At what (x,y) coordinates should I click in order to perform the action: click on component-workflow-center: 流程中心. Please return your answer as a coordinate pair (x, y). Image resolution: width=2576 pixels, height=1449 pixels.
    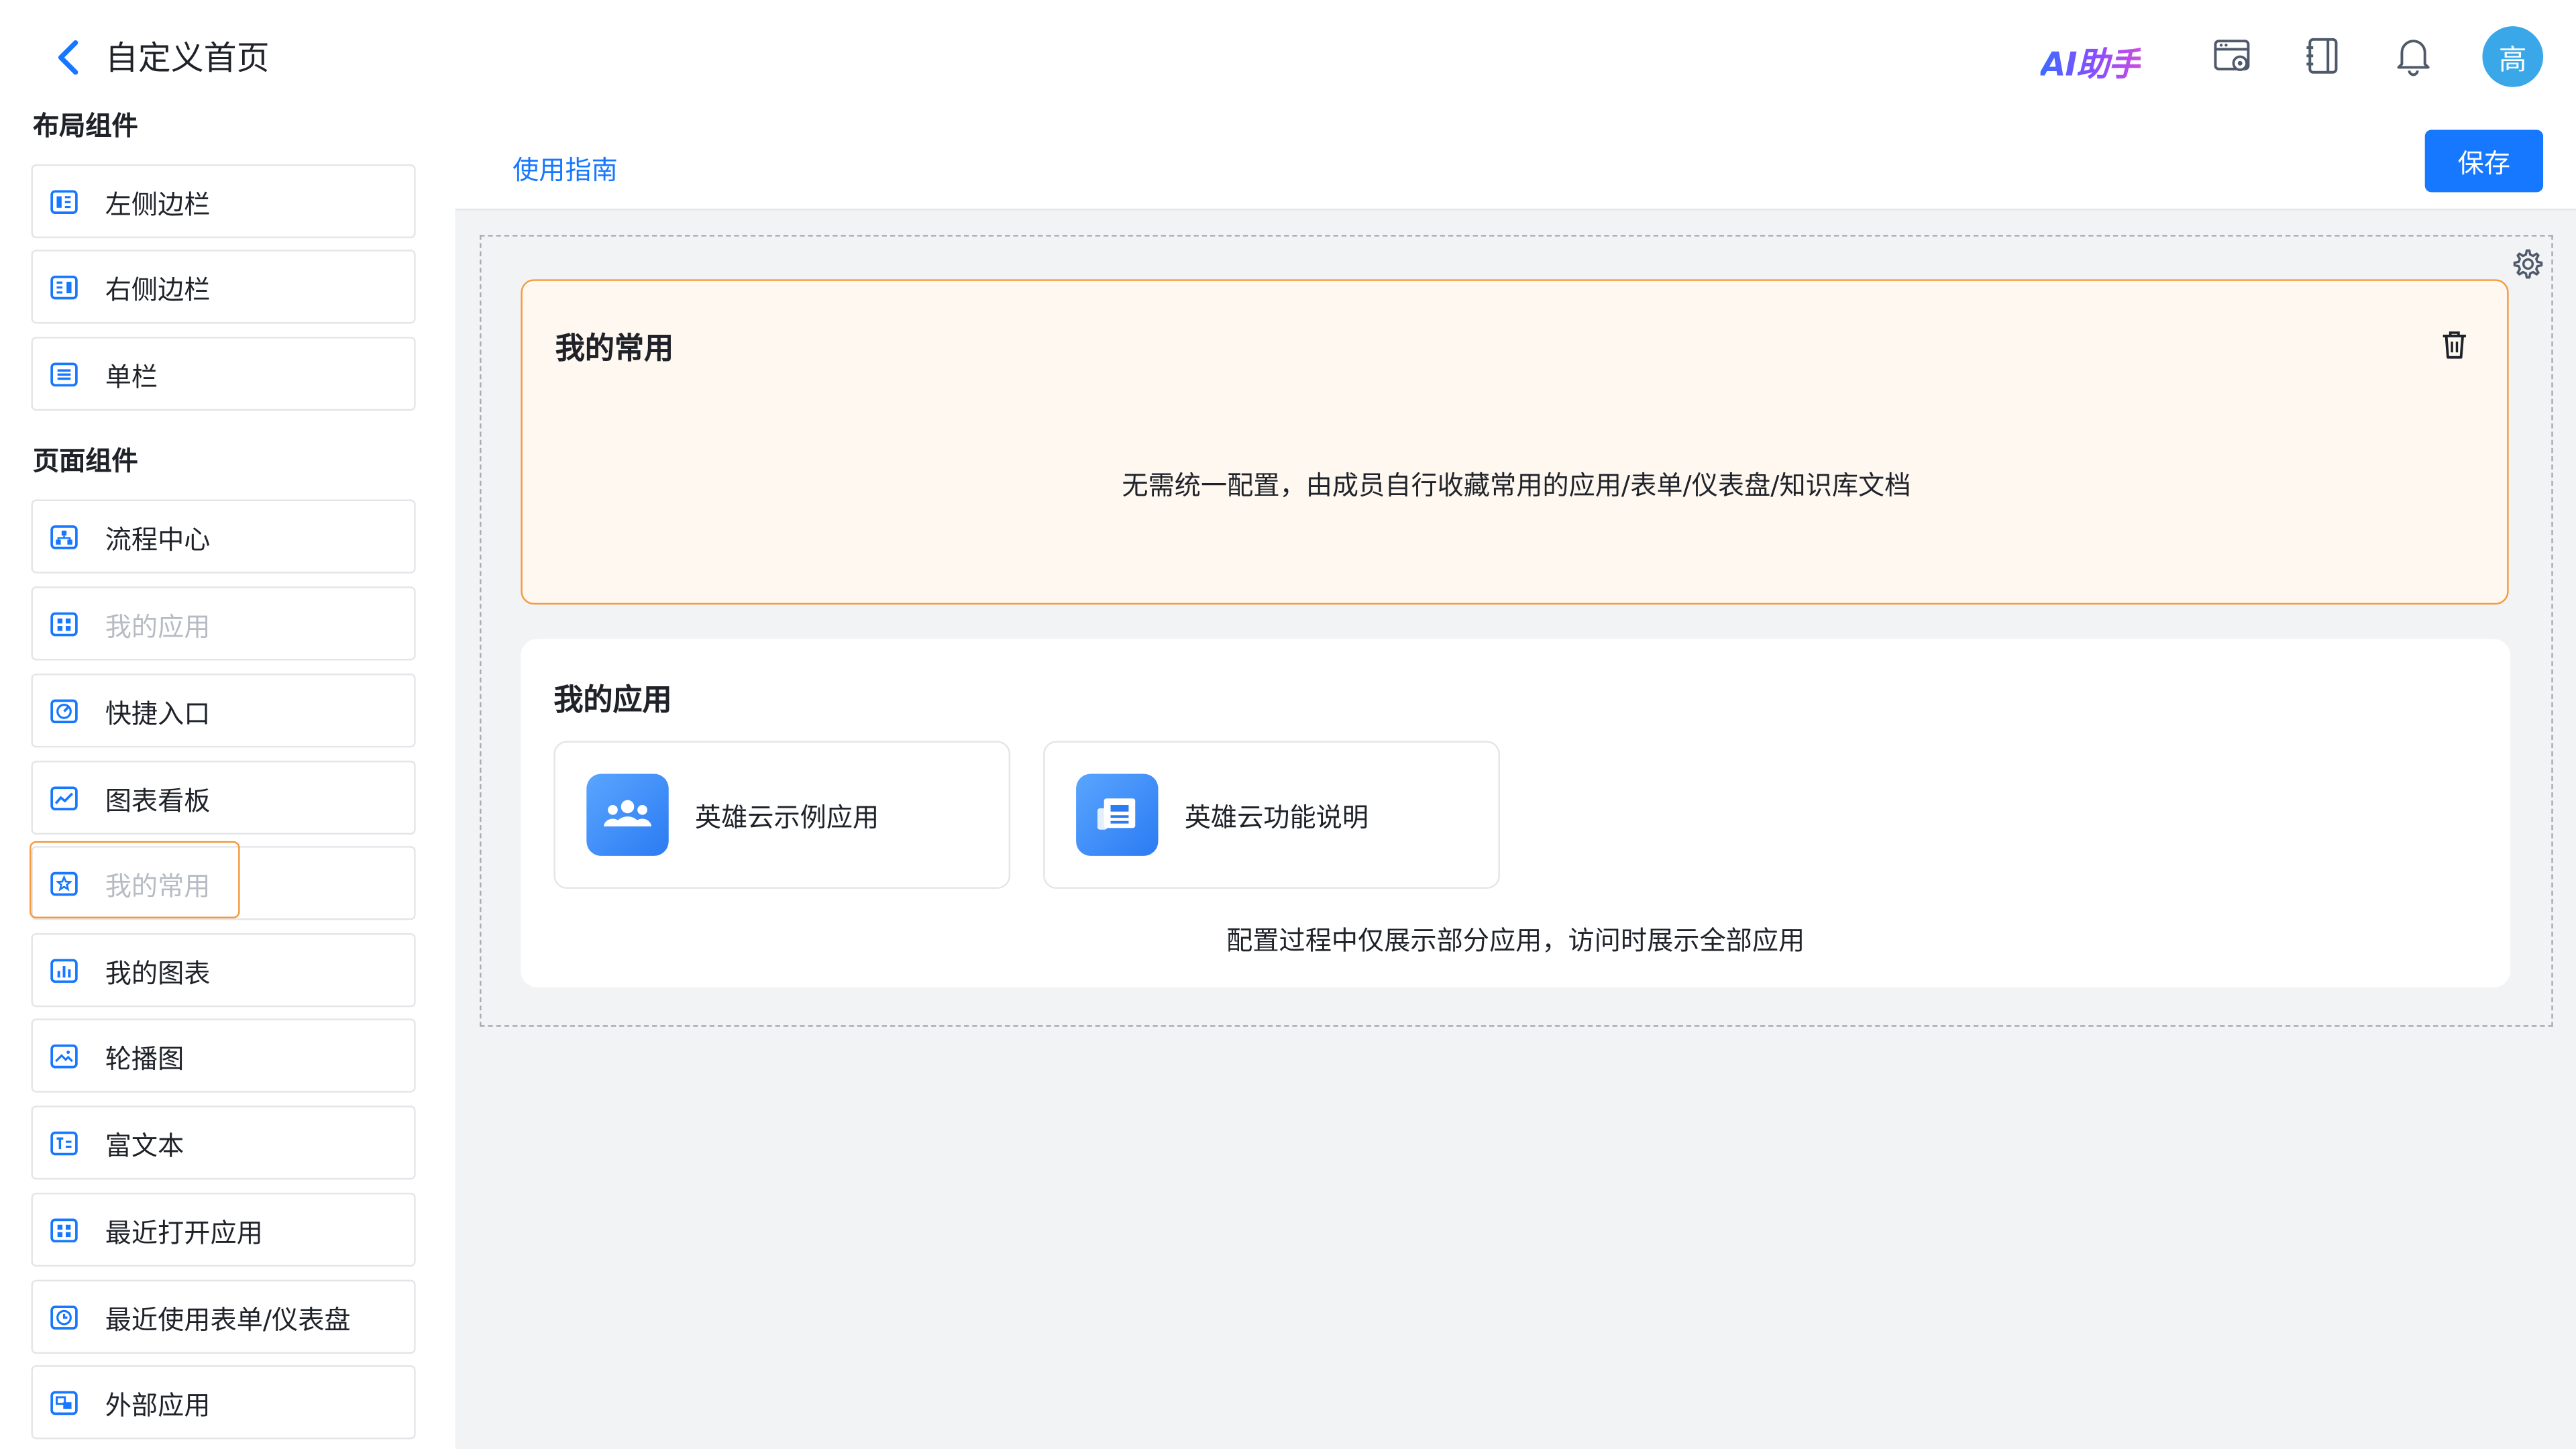
    Looking at the image, I should click on (223, 536).